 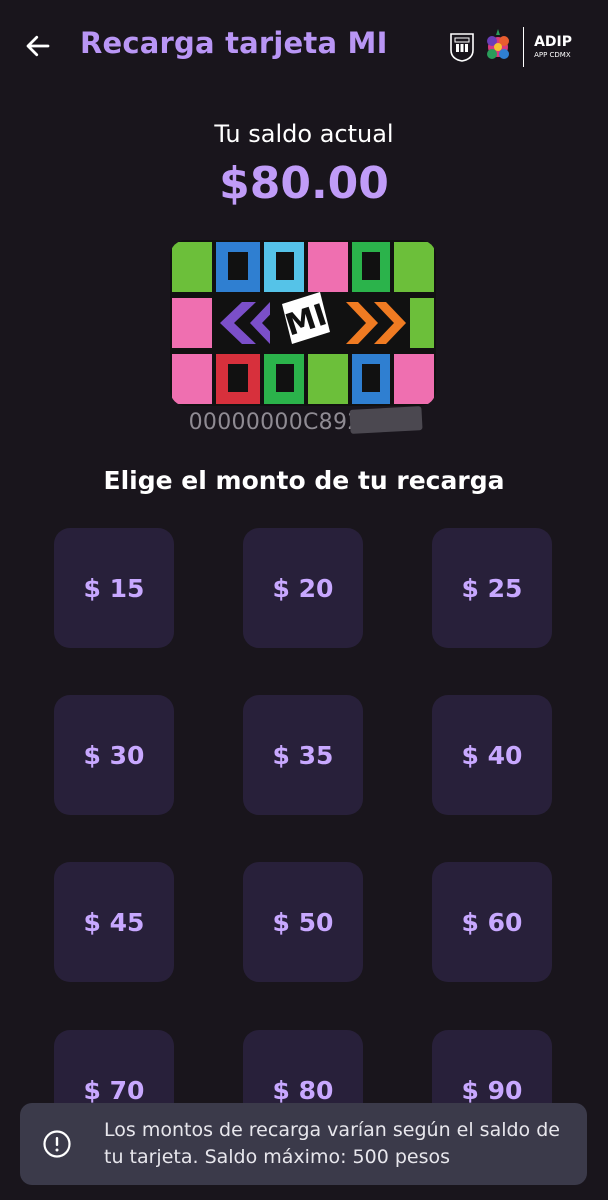 What do you see at coordinates (304, 480) in the screenshot?
I see `amounts-title: Elige el monto de tu recarga` at bounding box center [304, 480].